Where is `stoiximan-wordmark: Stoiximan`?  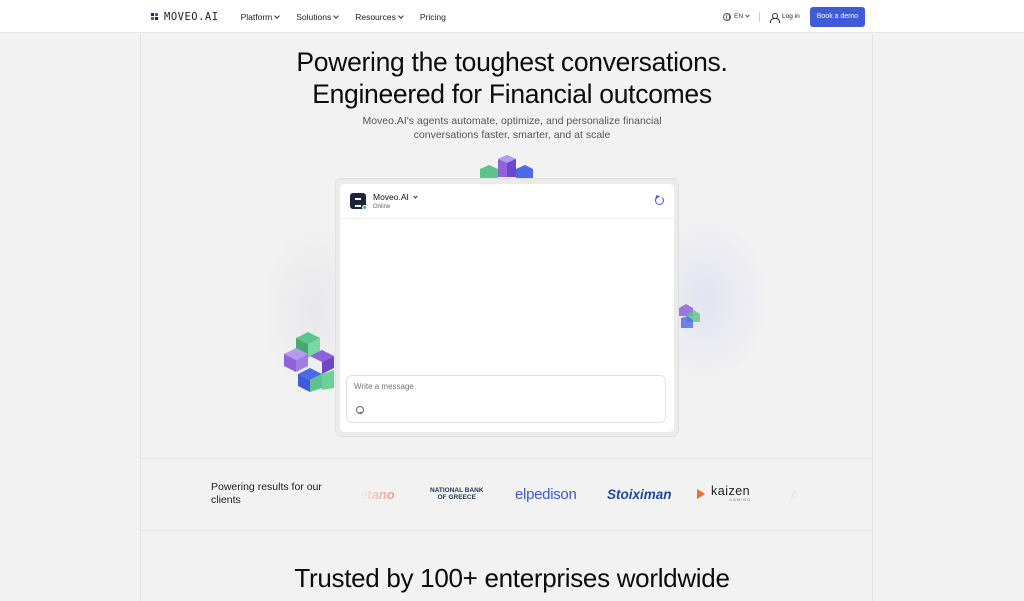
stoiximan-wordmark: Stoiximan is located at coordinates (639, 494).